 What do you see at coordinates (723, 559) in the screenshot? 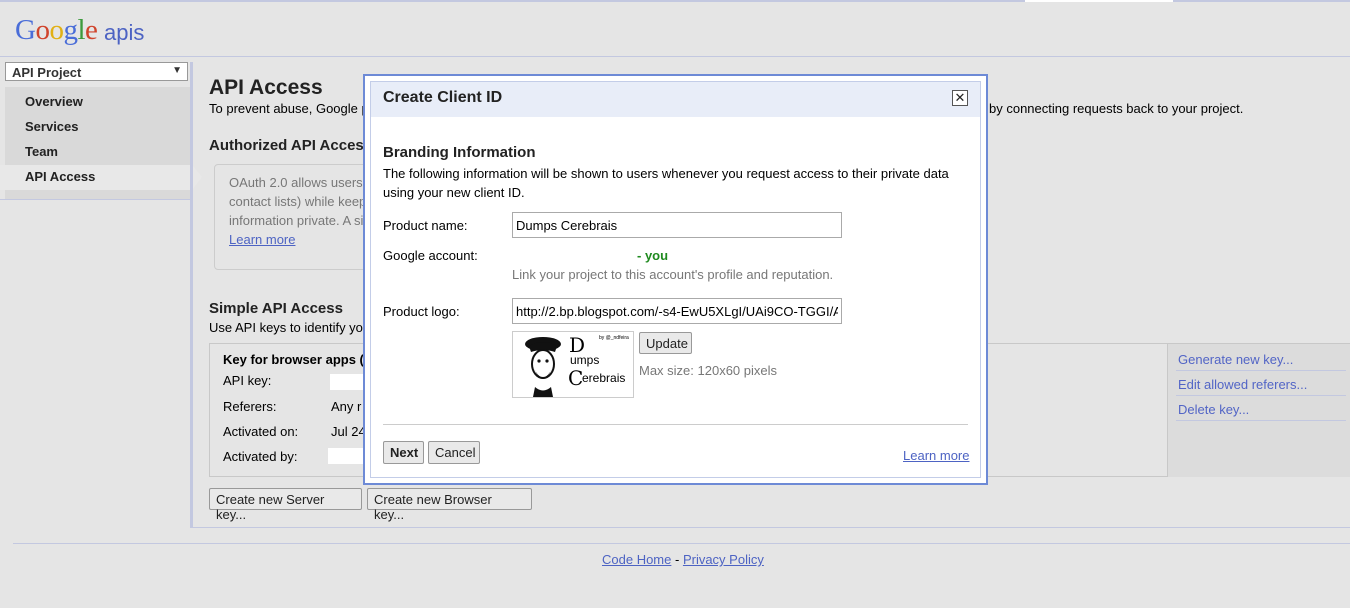
I see `privacy-policy-link: Privacy Policy` at bounding box center [723, 559].